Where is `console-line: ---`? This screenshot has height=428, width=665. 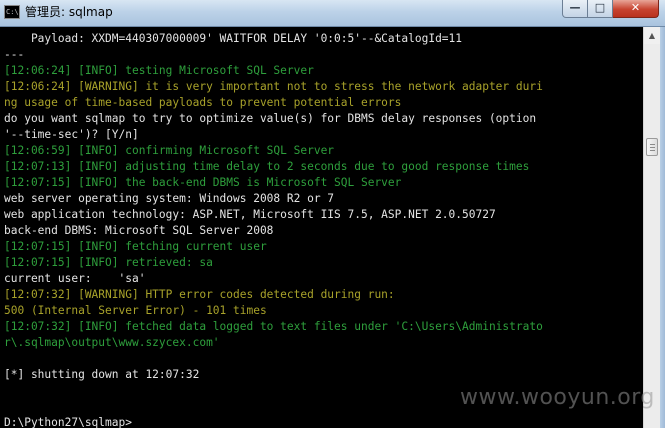 console-line: --- is located at coordinates (14, 54).